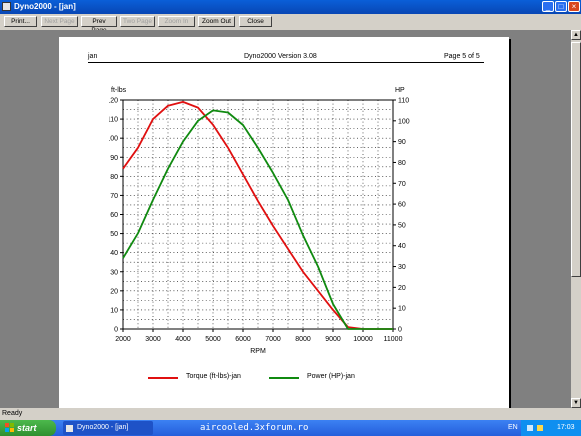 Image resolution: width=581 pixels, height=436 pixels. Describe the element at coordinates (402, 246) in the screenshot. I see `y-right-tick-label: 40` at that location.